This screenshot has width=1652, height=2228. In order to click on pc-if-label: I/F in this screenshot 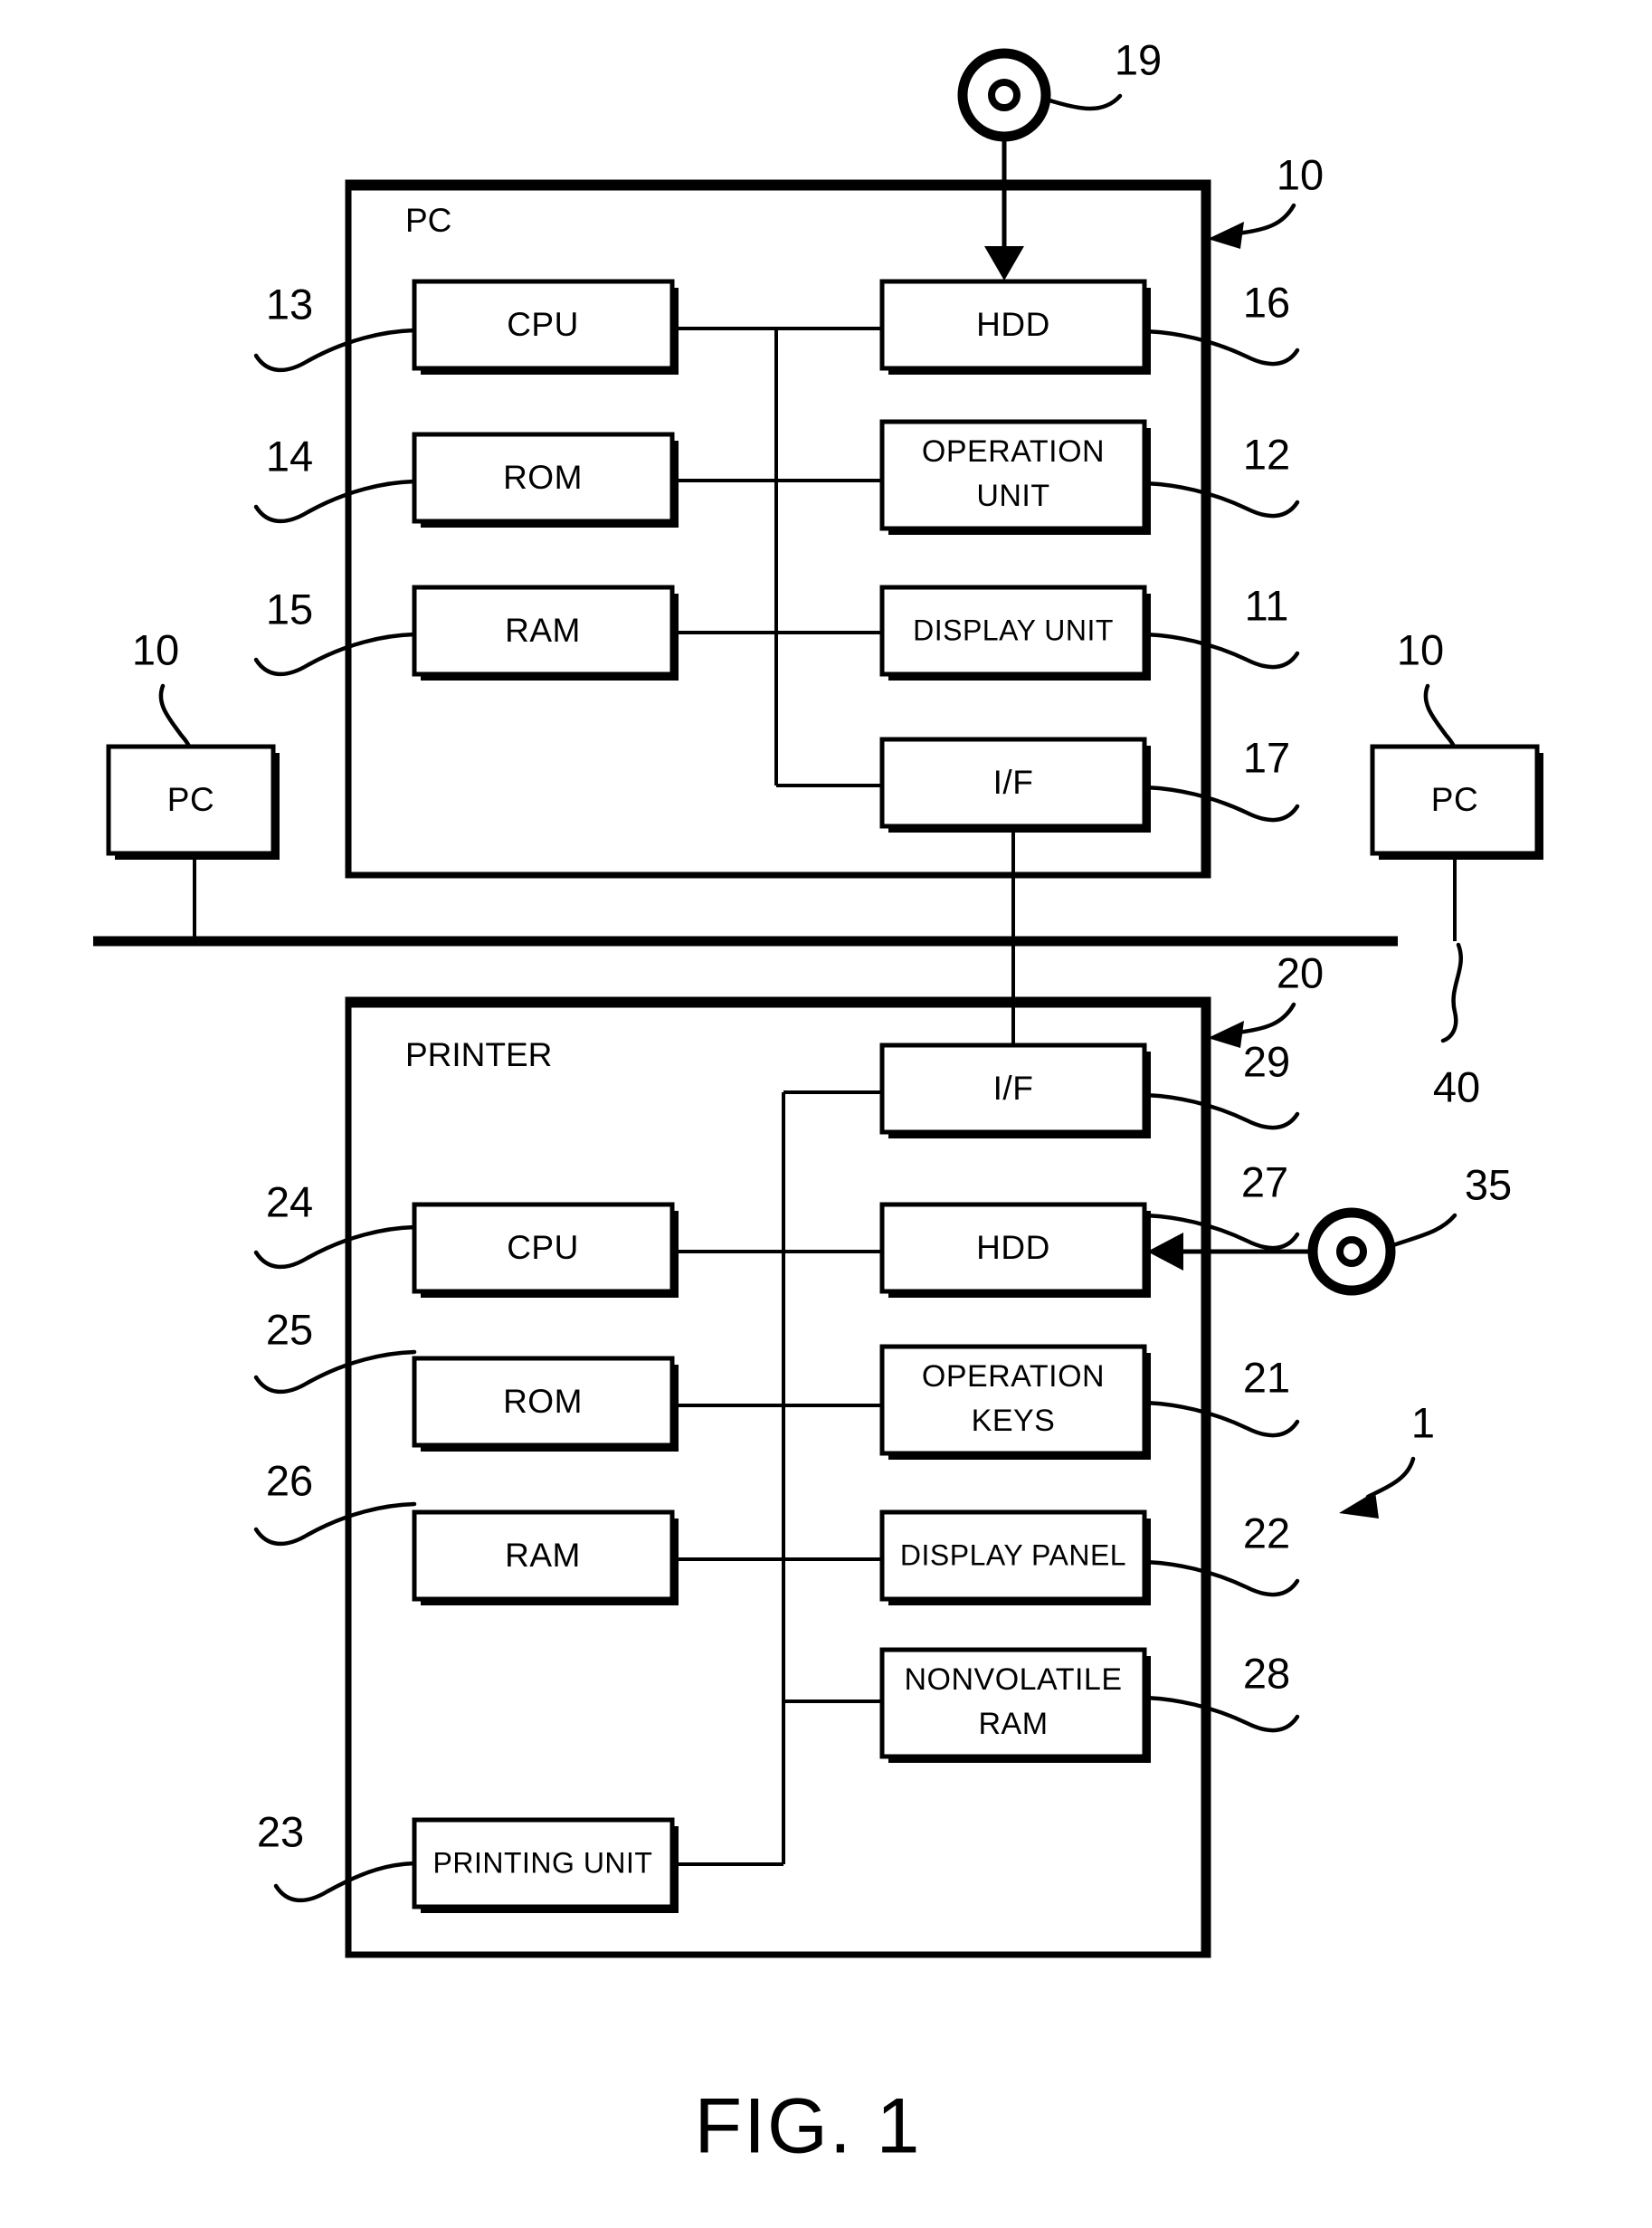, I will do `click(1014, 783)`.